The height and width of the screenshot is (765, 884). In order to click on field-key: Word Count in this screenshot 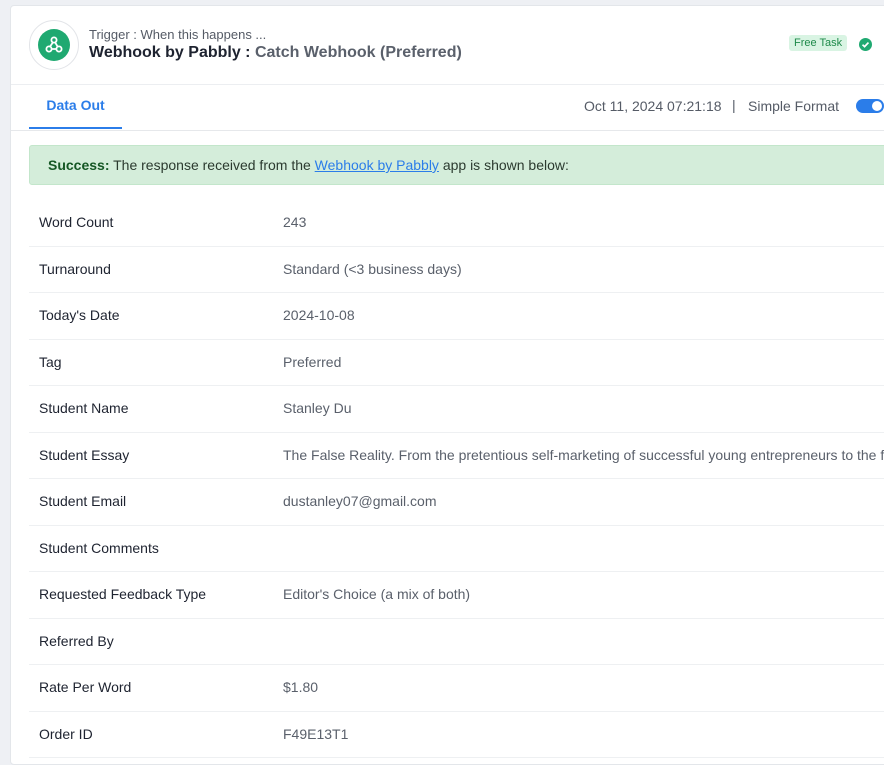, I will do `click(76, 222)`.